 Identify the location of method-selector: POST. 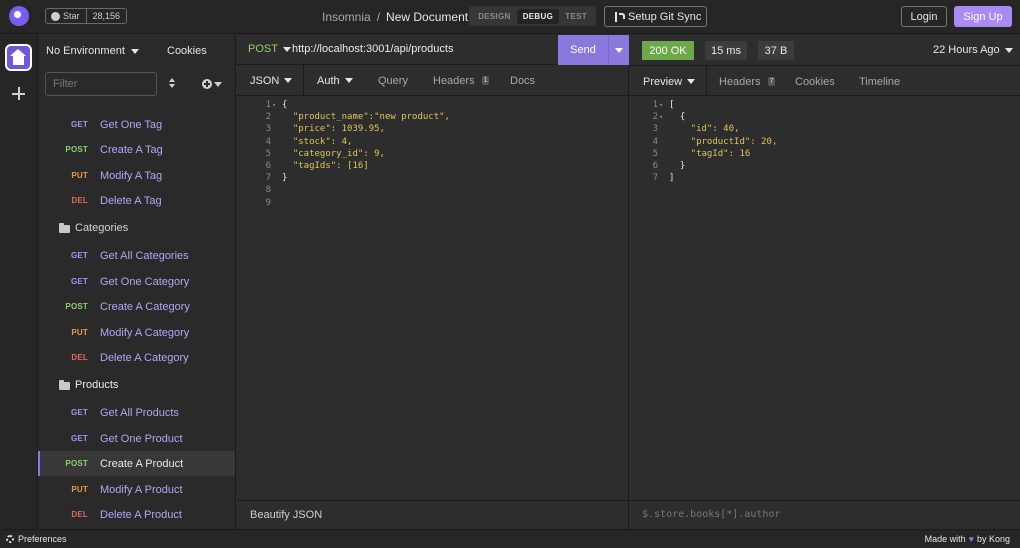
(269, 49).